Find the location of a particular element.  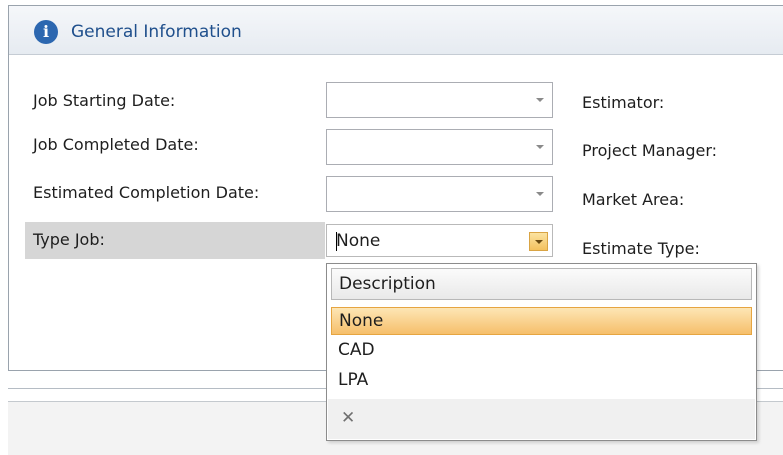

type-job-label: Type Job: is located at coordinates (69, 239).